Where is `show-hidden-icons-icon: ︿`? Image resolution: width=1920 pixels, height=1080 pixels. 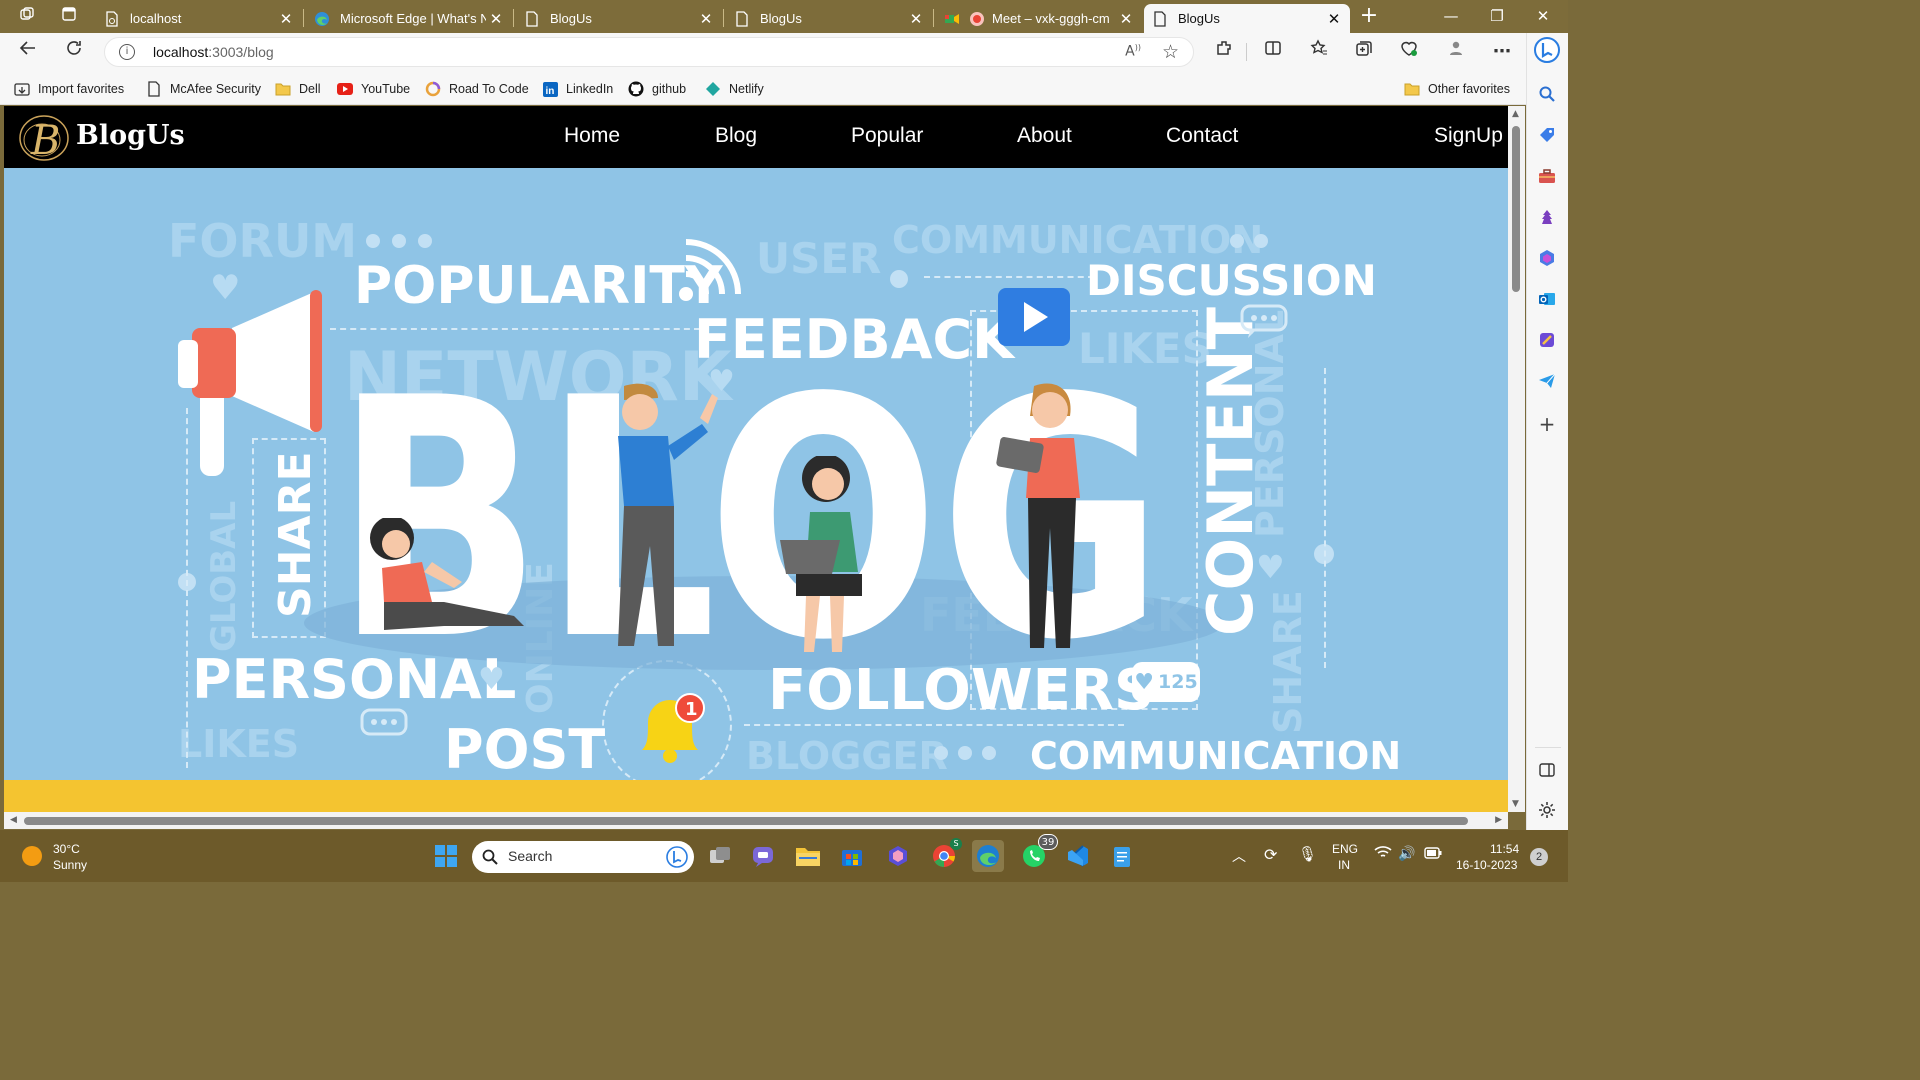
show-hidden-icons-icon: ︿ is located at coordinates (1239, 856).